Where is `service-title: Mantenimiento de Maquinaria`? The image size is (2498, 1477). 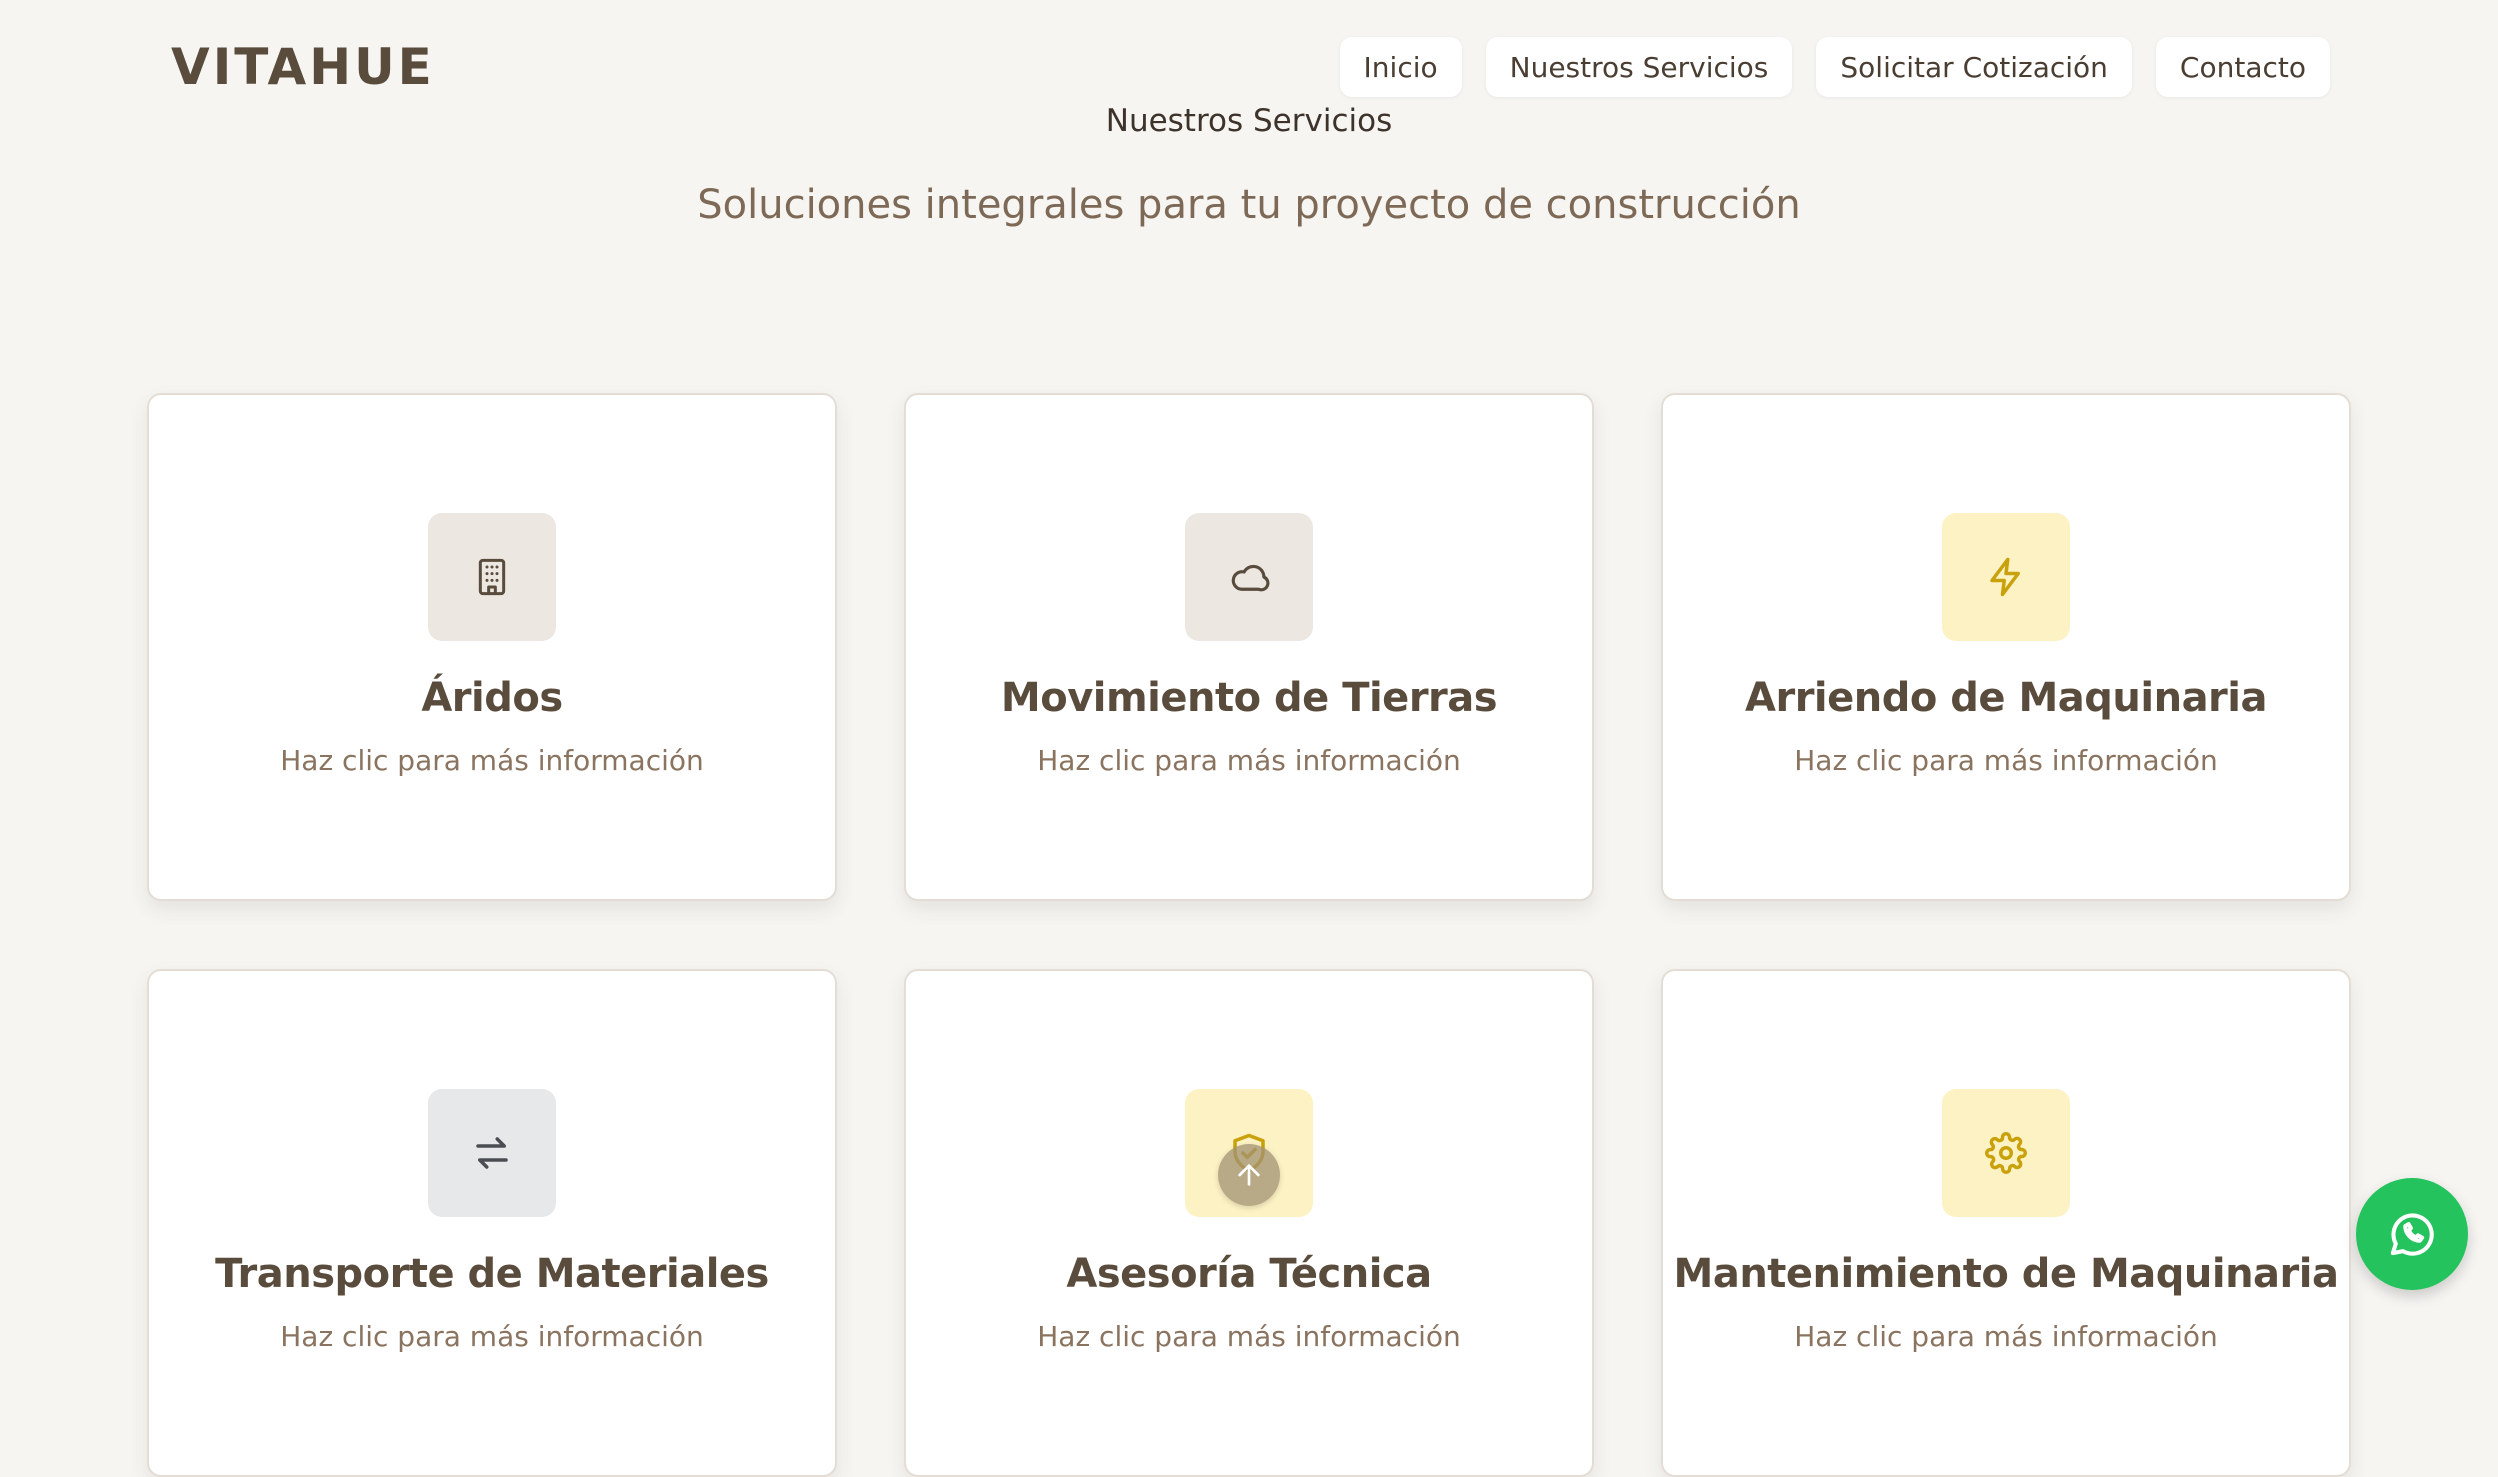
service-title: Mantenimiento de Maquinaria is located at coordinates (2006, 1274).